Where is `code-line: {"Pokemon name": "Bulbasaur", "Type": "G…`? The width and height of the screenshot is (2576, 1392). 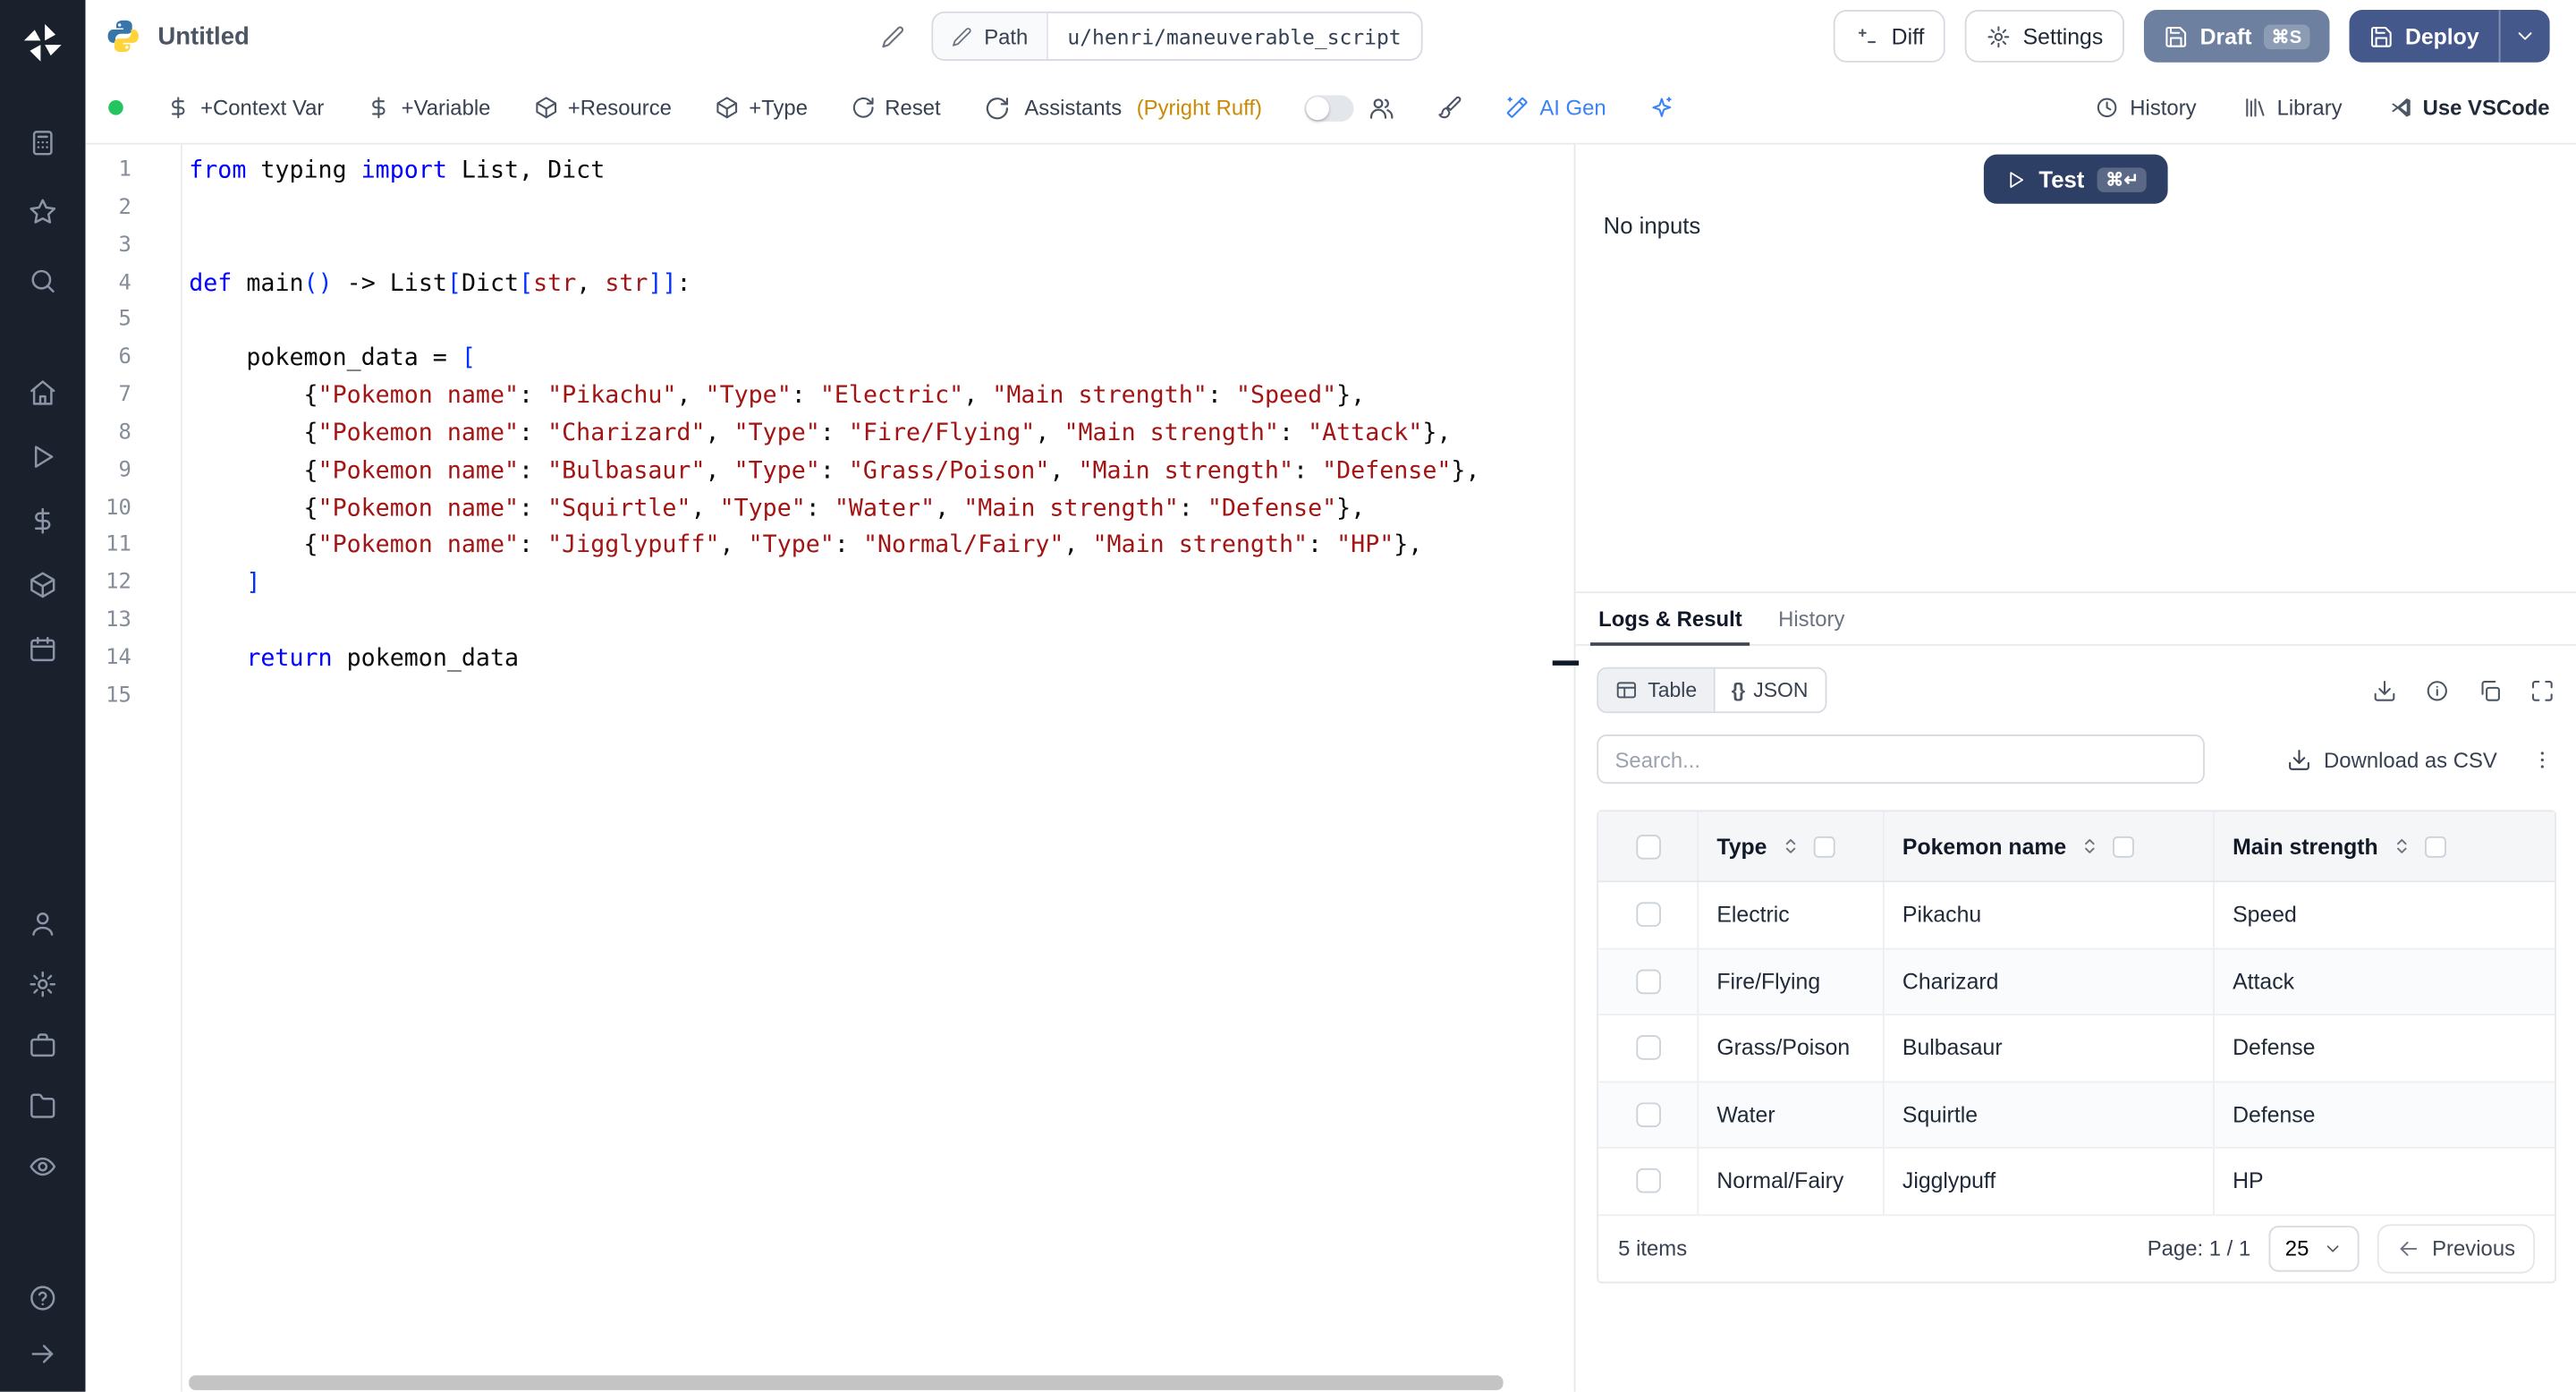
code-line: {"Pokemon name": "Bulbasaur", "Type": "G… is located at coordinates (834, 471).